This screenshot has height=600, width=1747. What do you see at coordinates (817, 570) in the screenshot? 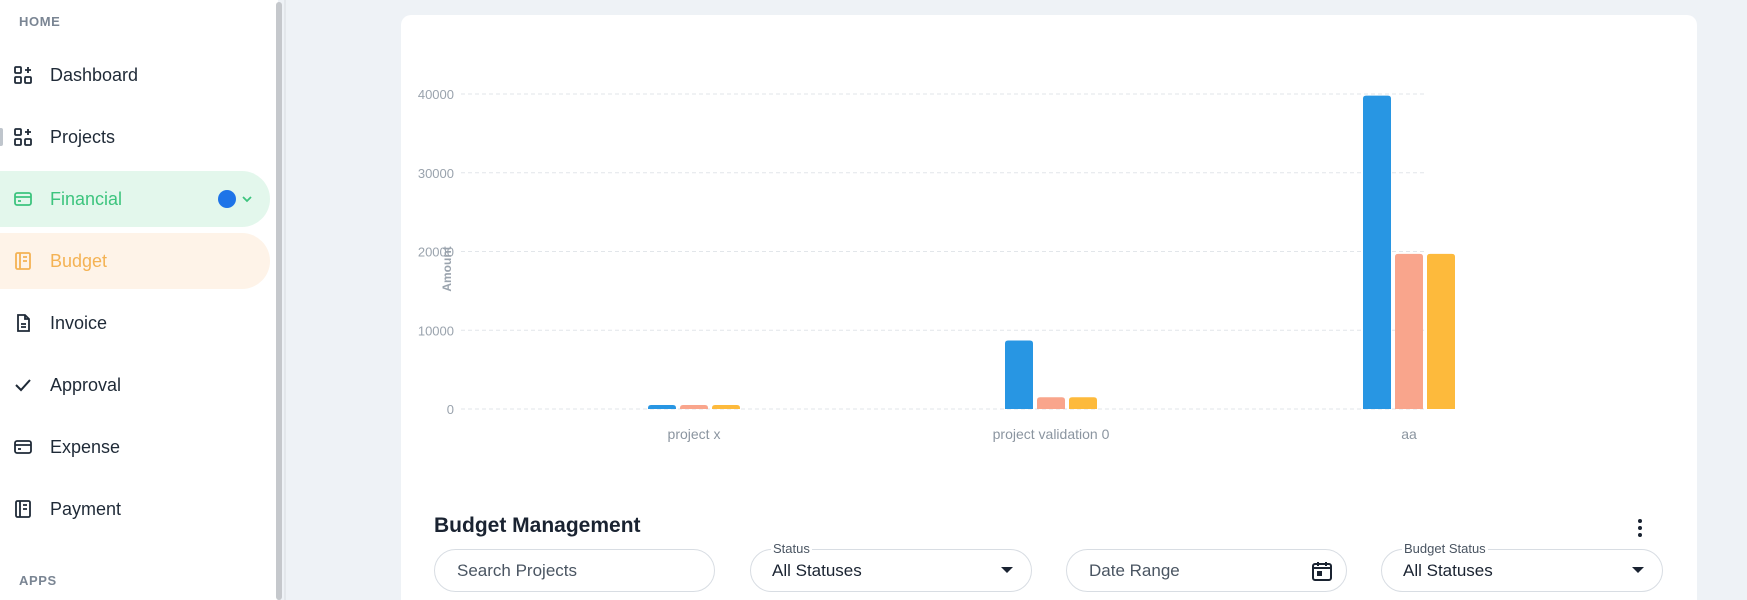
I see `status-value: All Statuses` at bounding box center [817, 570].